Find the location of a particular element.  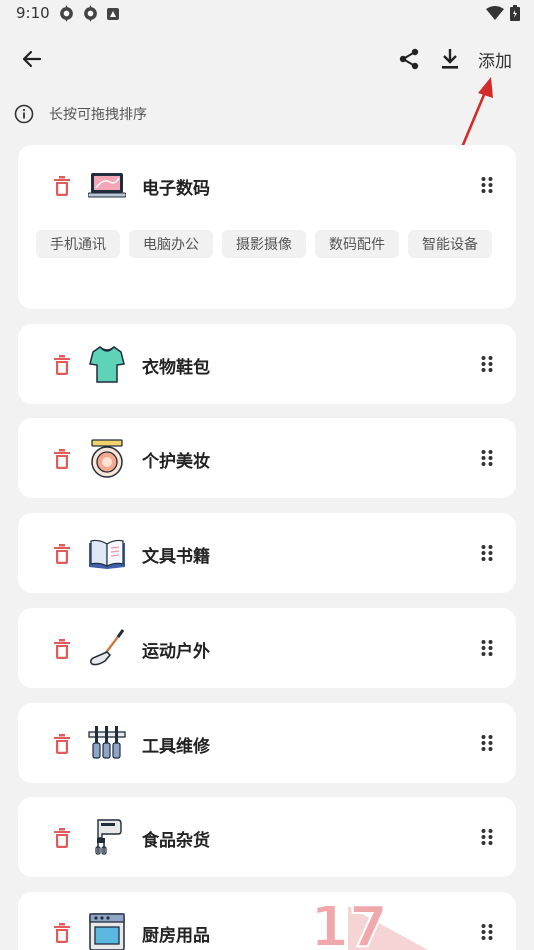

category-name: 个护美妆 is located at coordinates (176, 462).